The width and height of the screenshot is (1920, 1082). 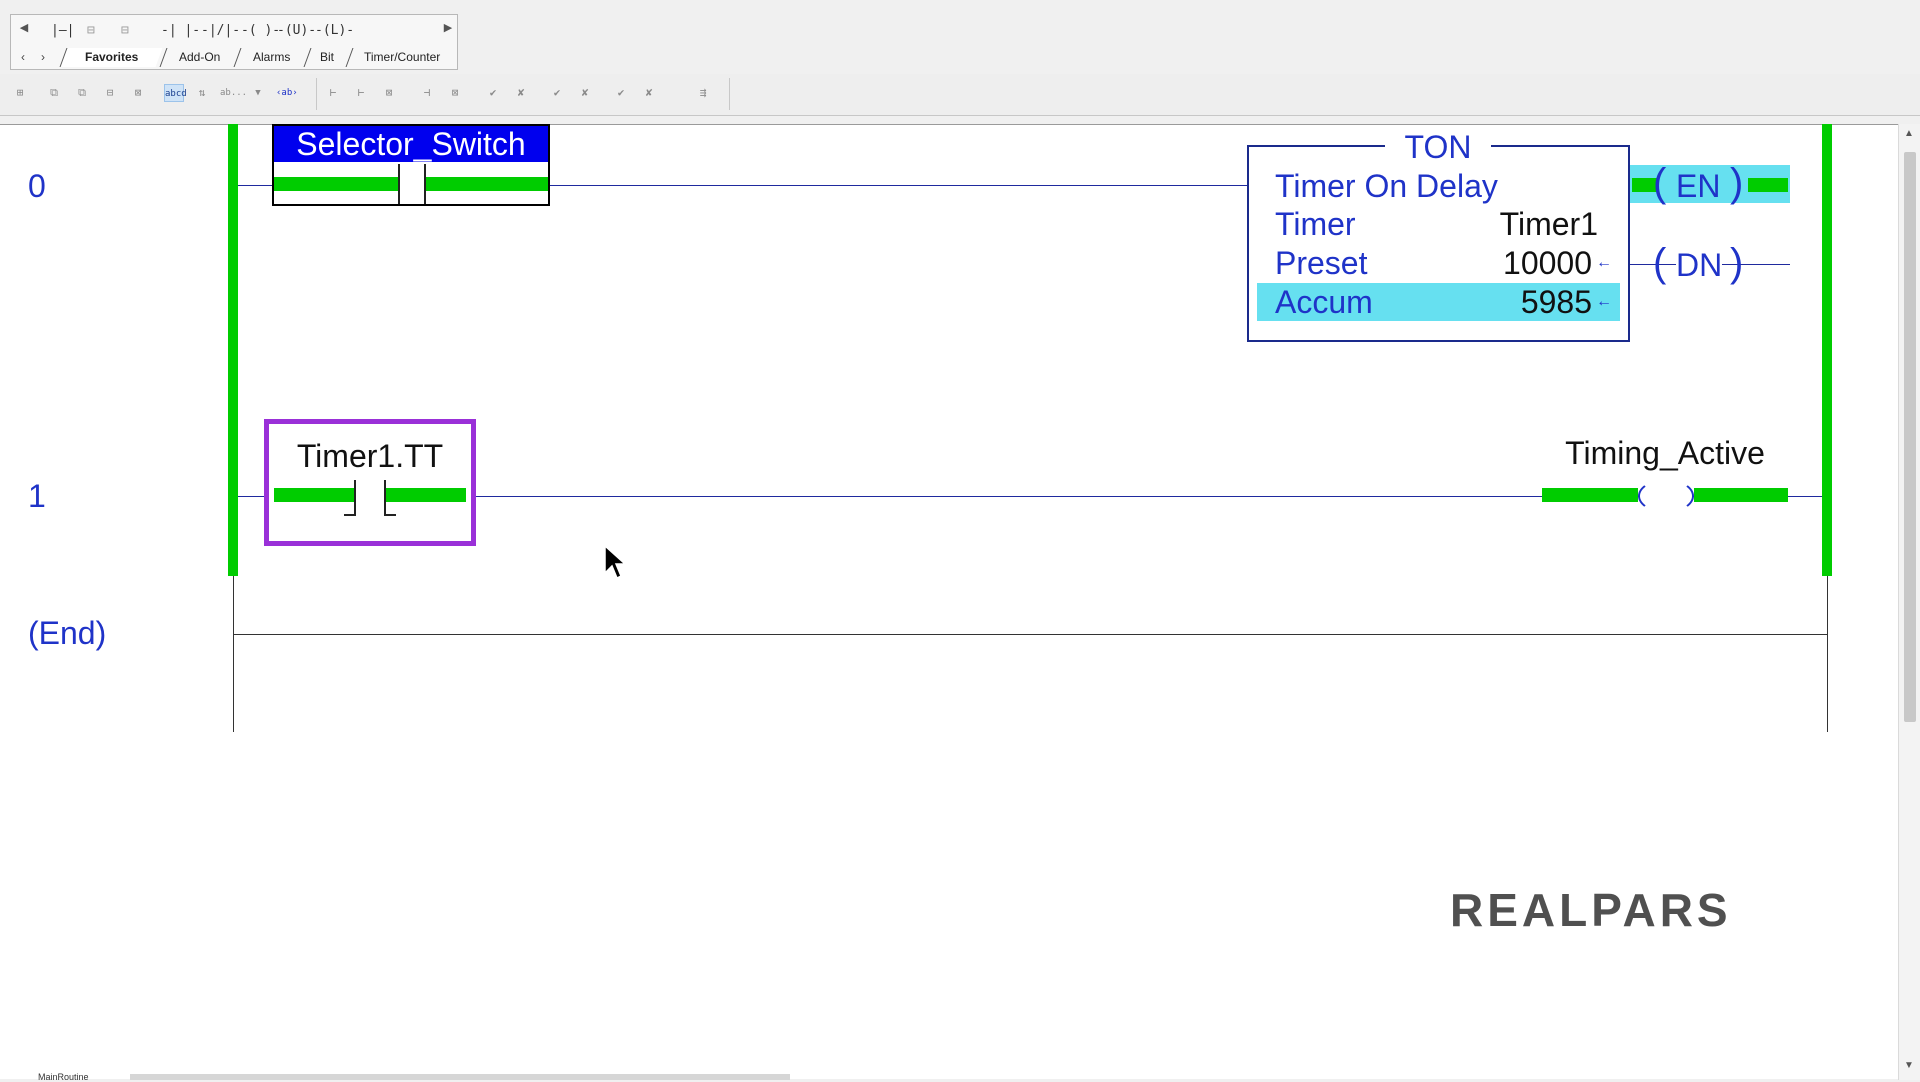 What do you see at coordinates (91, 31) in the screenshot?
I see `branch-button: ⊟` at bounding box center [91, 31].